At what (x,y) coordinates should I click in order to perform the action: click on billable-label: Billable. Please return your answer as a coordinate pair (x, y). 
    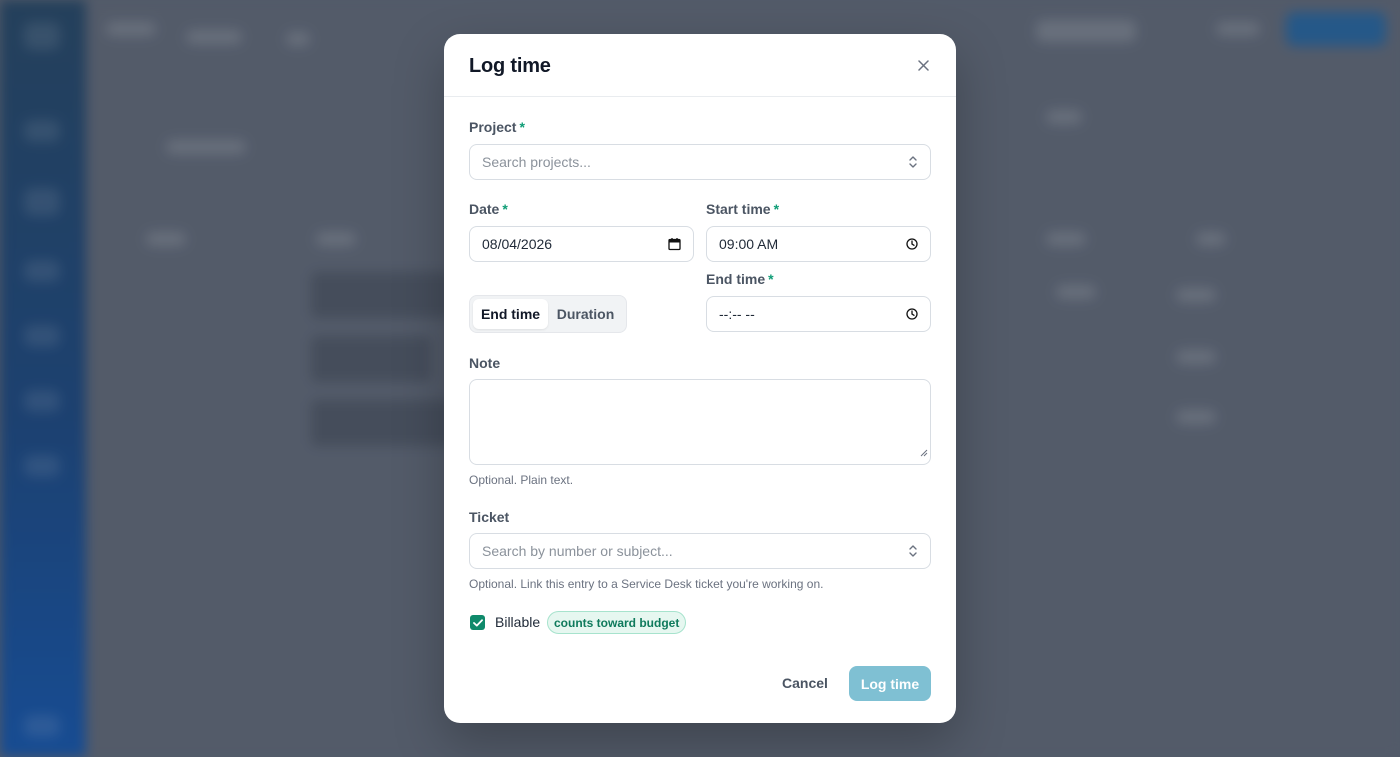
    Looking at the image, I should click on (517, 622).